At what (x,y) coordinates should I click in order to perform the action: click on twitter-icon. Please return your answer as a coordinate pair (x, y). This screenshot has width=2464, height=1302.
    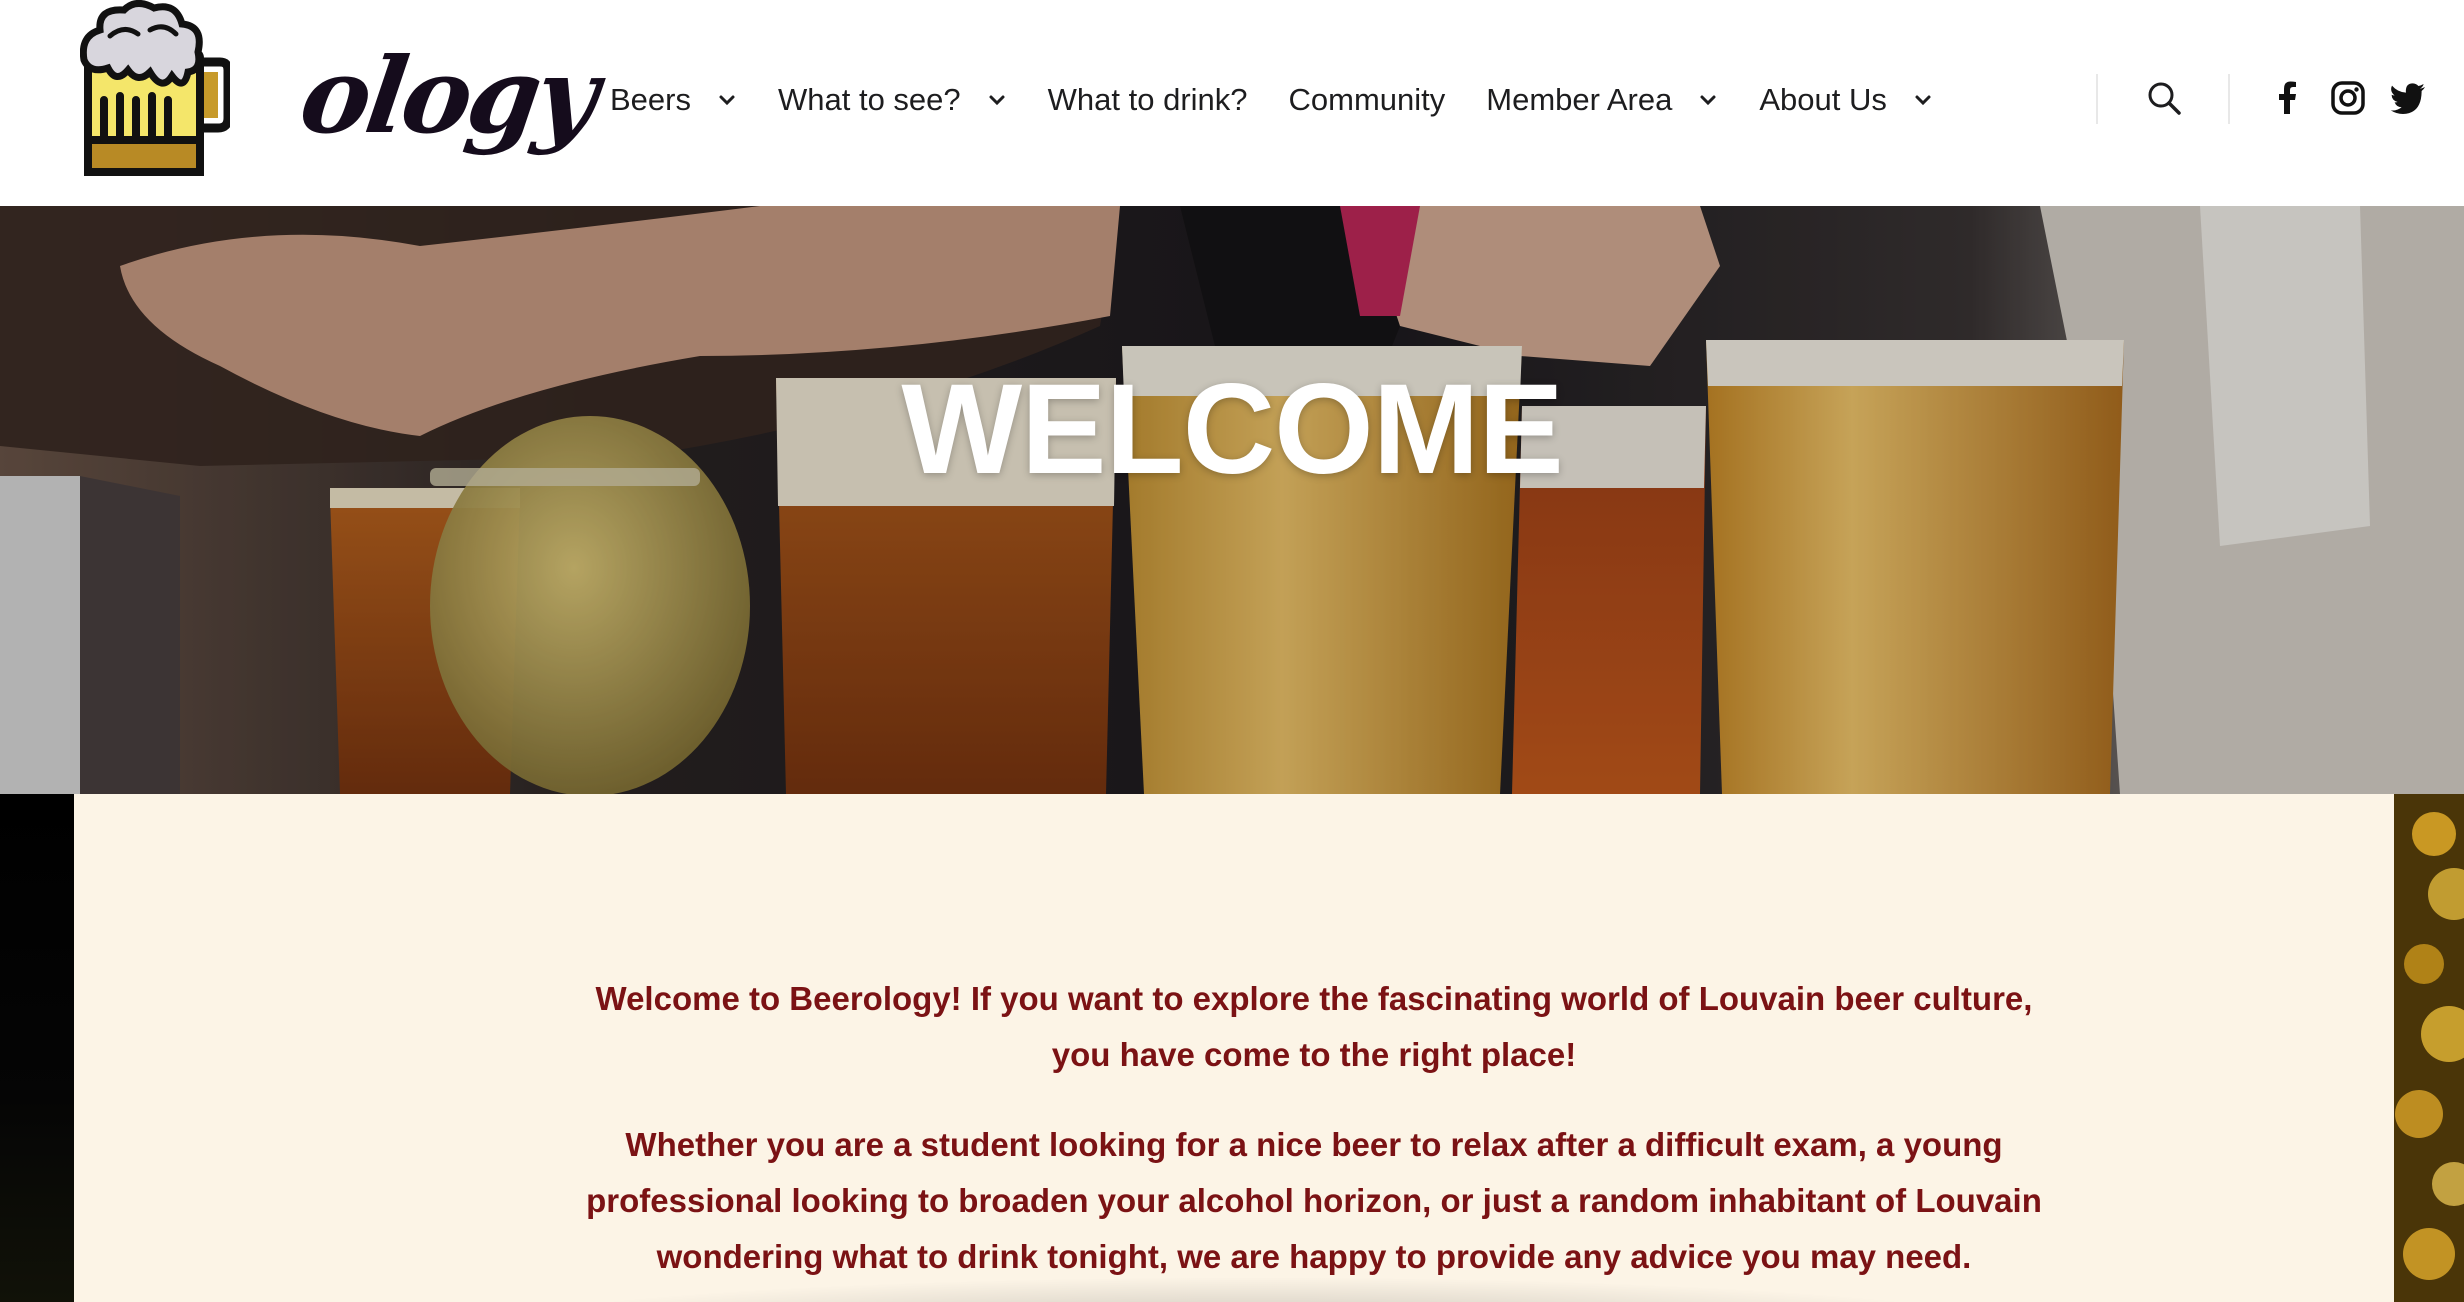
    Looking at the image, I should click on (2407, 98).